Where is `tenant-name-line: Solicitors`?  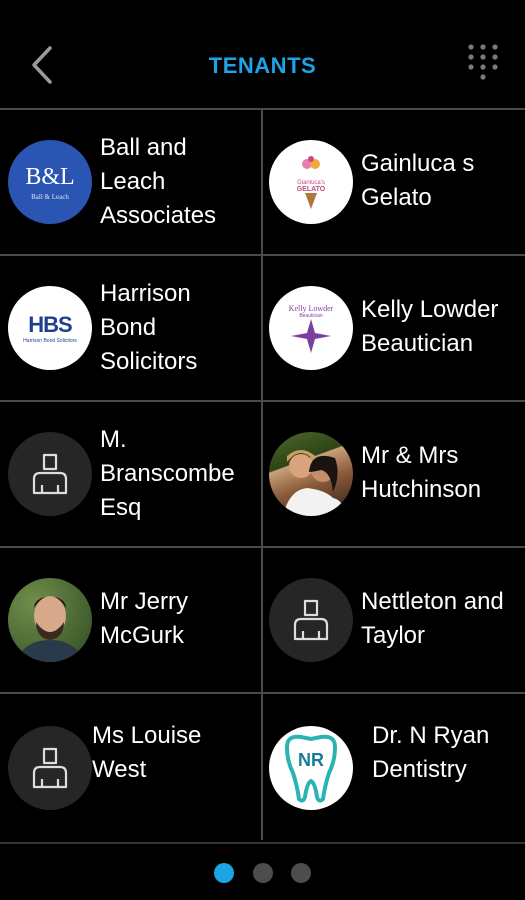 tenant-name-line: Solicitors is located at coordinates (149, 361).